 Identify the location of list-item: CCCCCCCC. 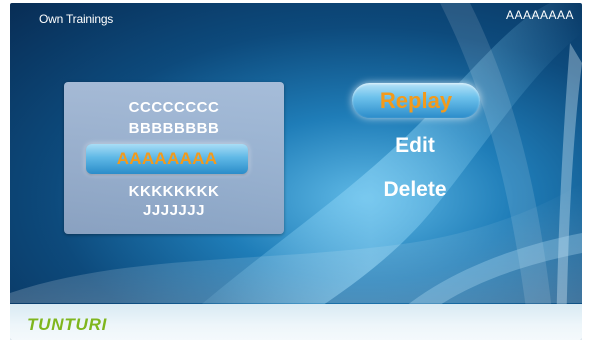
(174, 108).